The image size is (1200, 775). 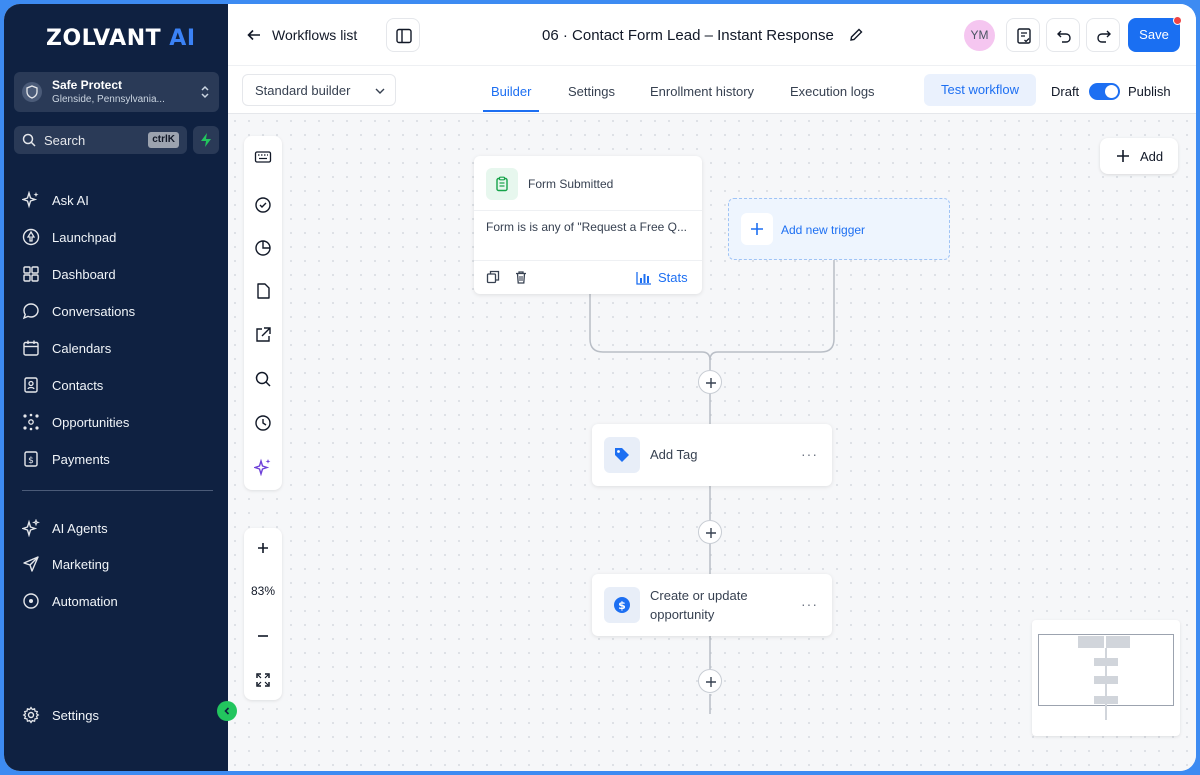 I want to click on sidebar-item-marketing: Marketing, so click(x=65, y=564).